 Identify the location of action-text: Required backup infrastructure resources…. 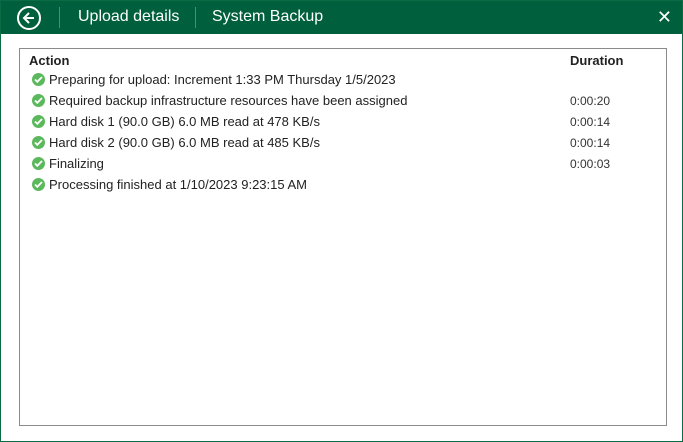
(228, 100).